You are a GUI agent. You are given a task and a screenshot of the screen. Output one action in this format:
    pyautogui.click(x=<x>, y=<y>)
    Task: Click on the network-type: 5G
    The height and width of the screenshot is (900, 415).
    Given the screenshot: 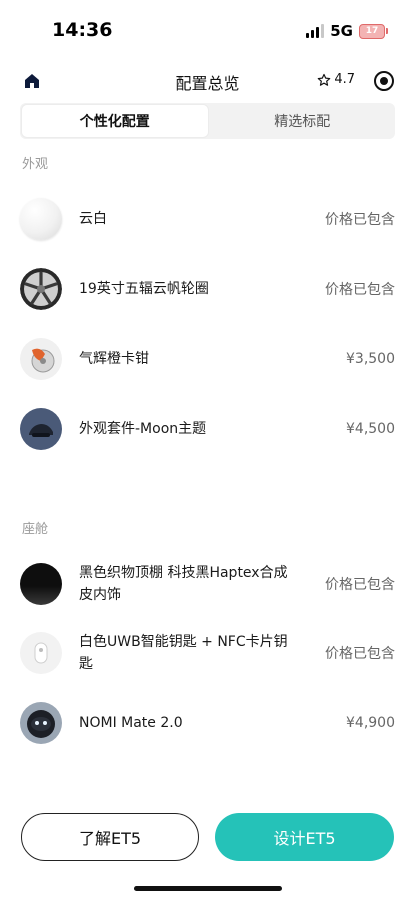 What is the action you would take?
    pyautogui.click(x=341, y=31)
    